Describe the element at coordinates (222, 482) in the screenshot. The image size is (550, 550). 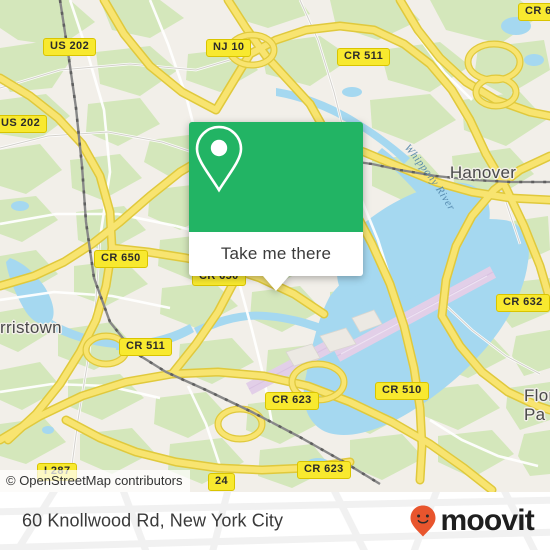
I see `shield-24: 24` at that location.